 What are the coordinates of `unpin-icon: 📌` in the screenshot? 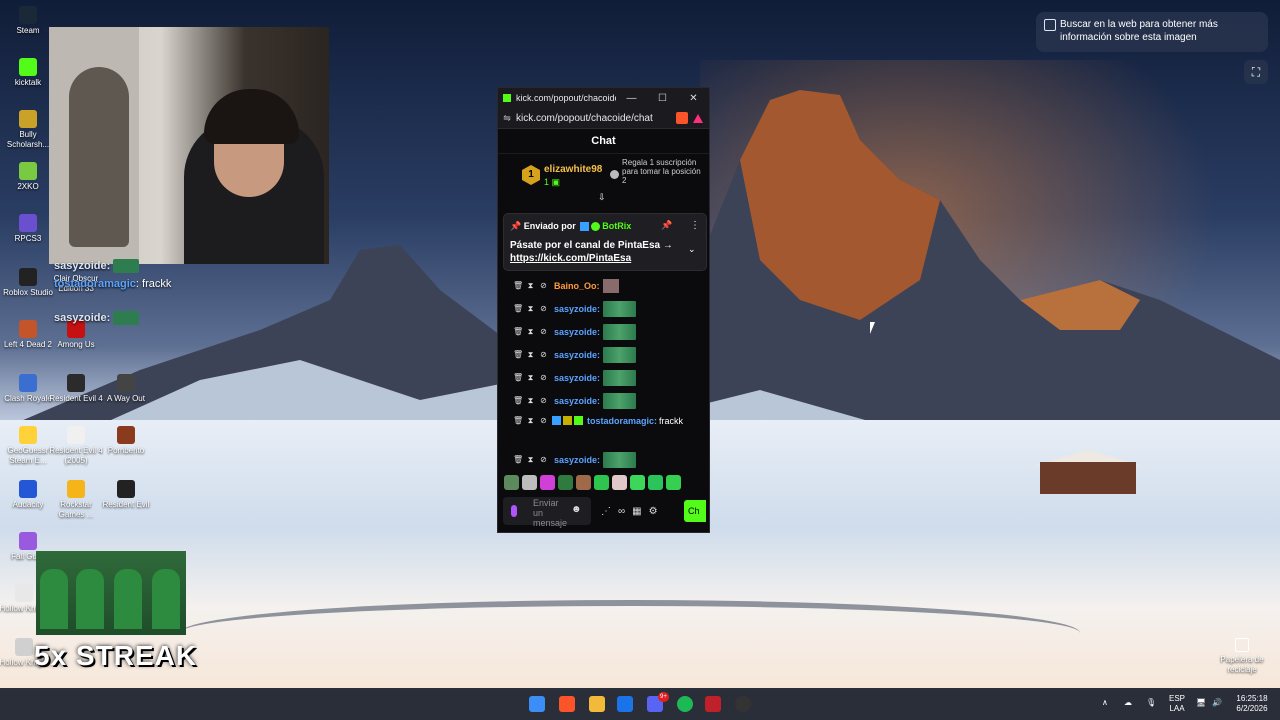 It's located at (666, 225).